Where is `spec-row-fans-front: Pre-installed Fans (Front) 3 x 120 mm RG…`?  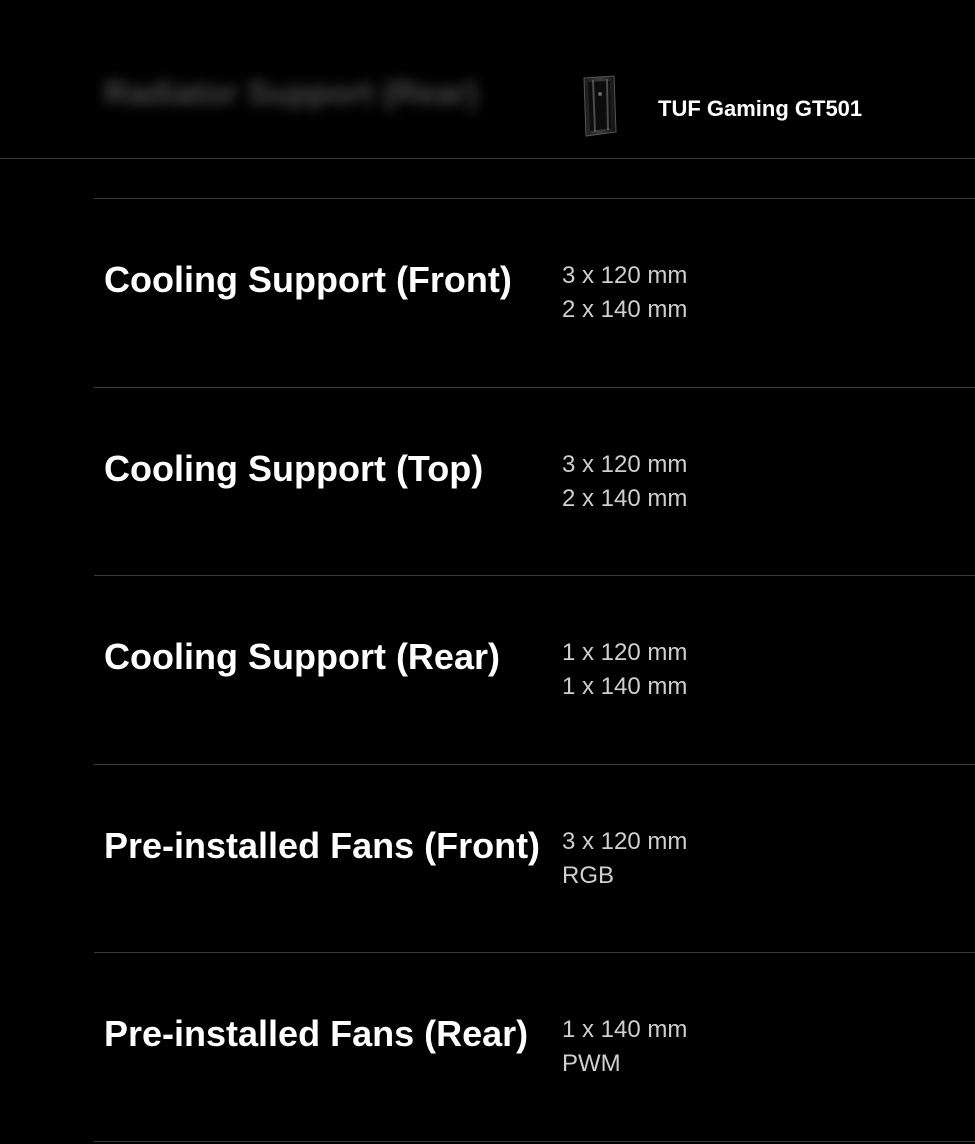 spec-row-fans-front: Pre-installed Fans (Front) 3 x 120 mm RG… is located at coordinates (534, 858).